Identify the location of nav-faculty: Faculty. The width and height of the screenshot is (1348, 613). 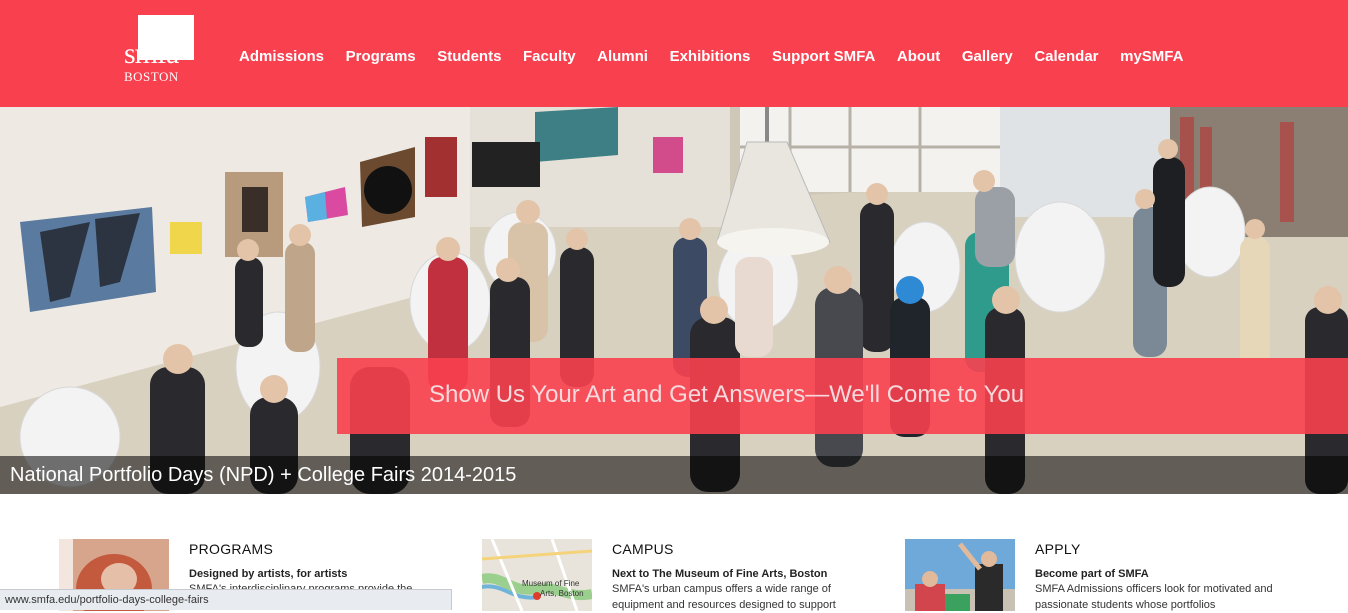
(549, 57).